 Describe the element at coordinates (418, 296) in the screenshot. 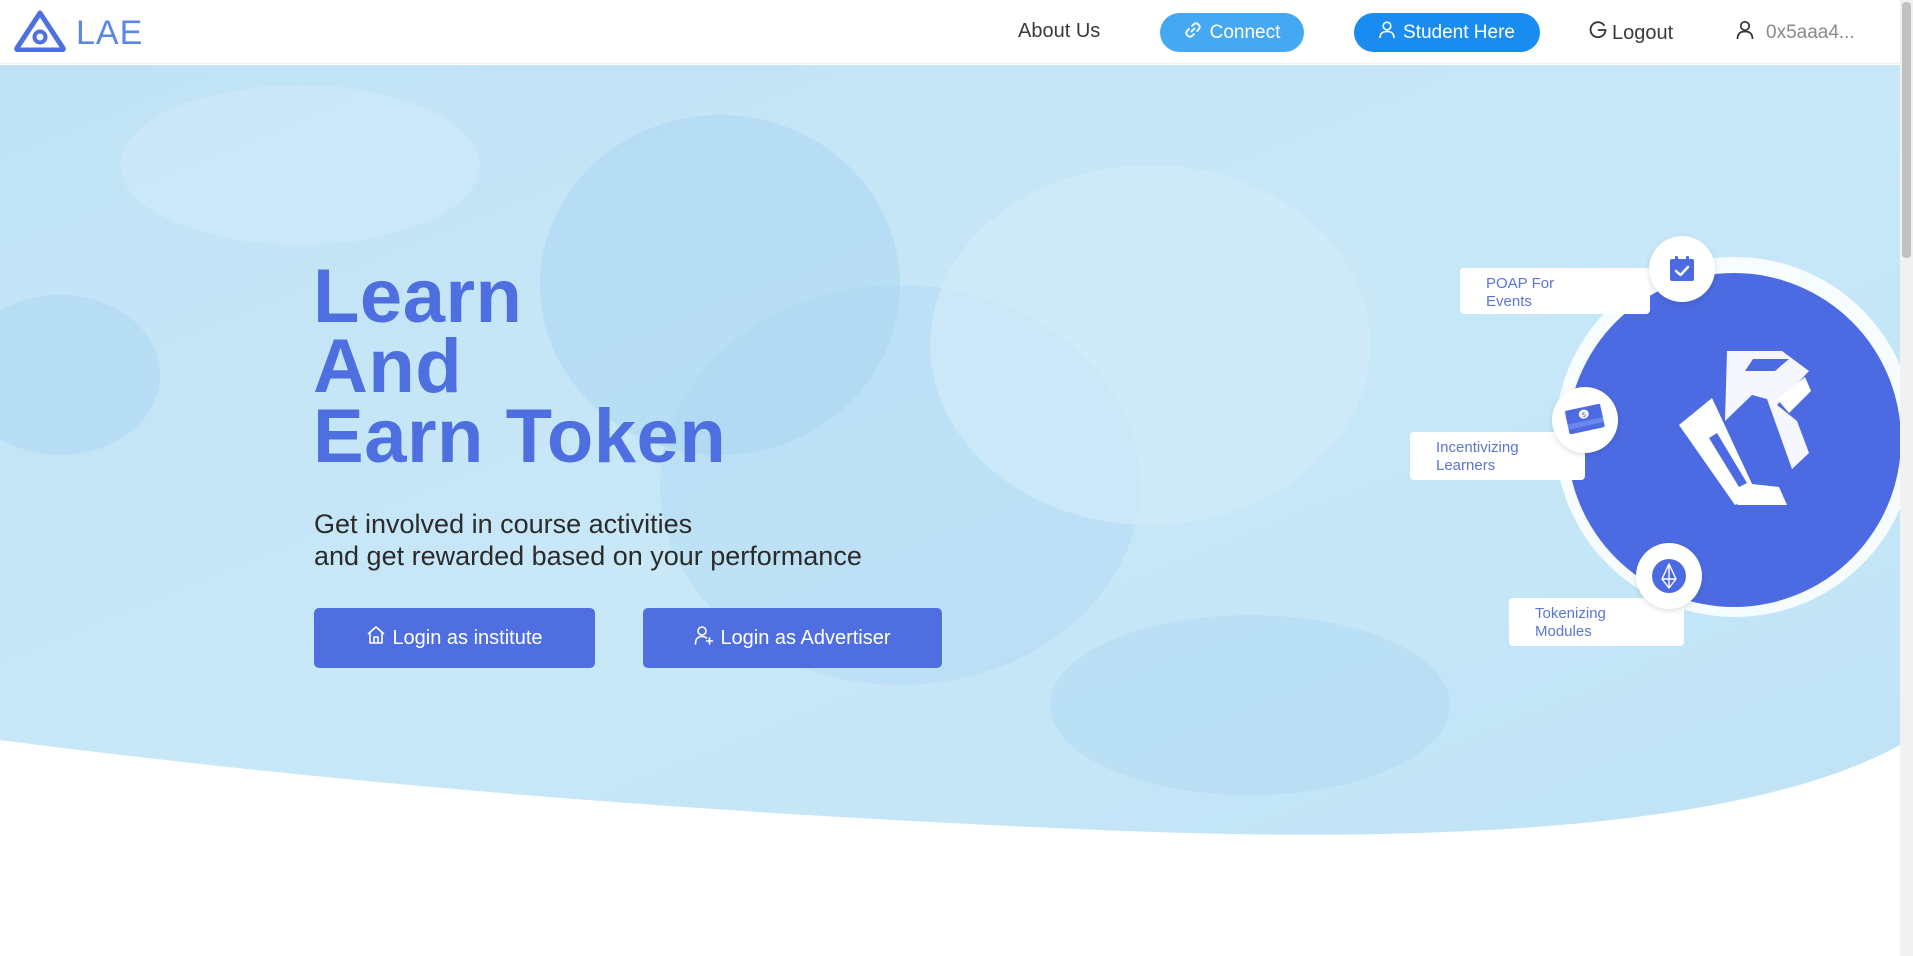

I see `headline-line-1: Learn` at that location.